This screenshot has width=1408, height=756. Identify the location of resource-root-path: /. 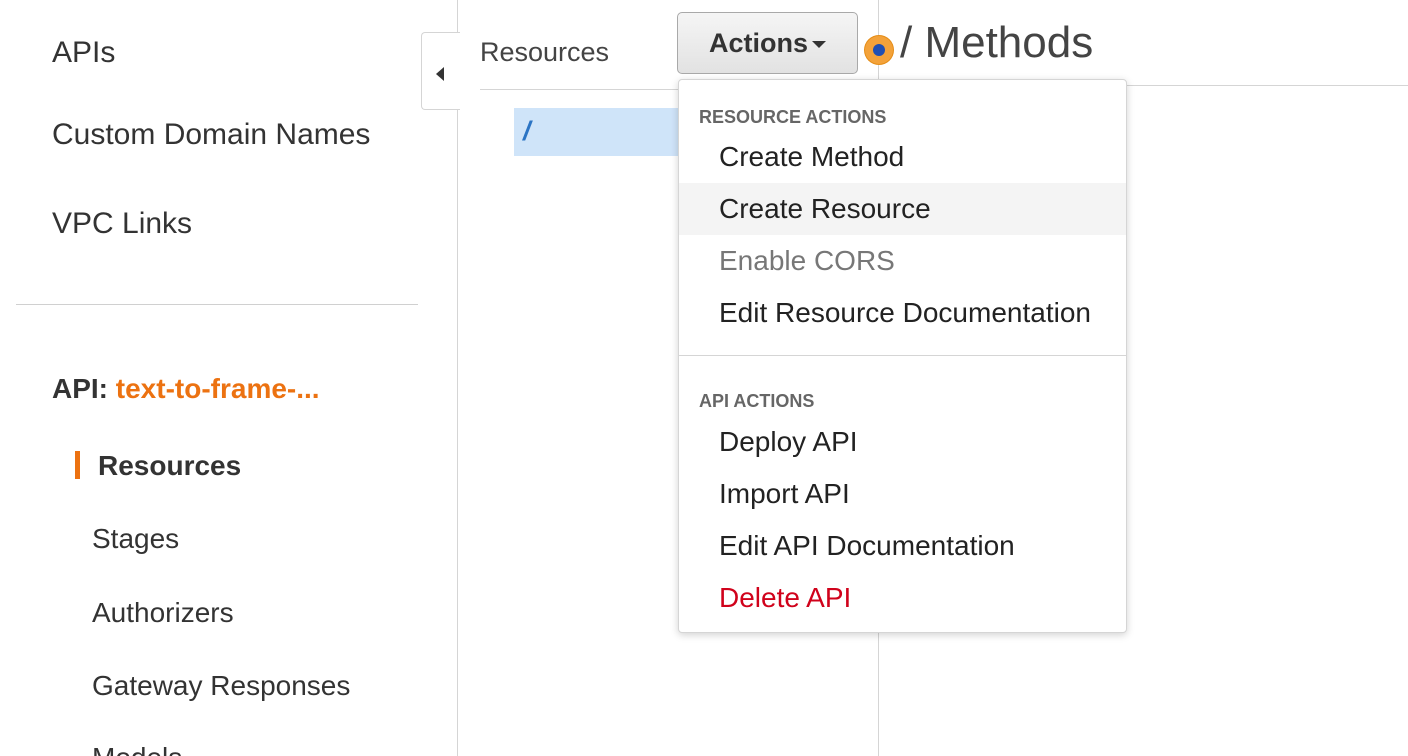
(527, 131).